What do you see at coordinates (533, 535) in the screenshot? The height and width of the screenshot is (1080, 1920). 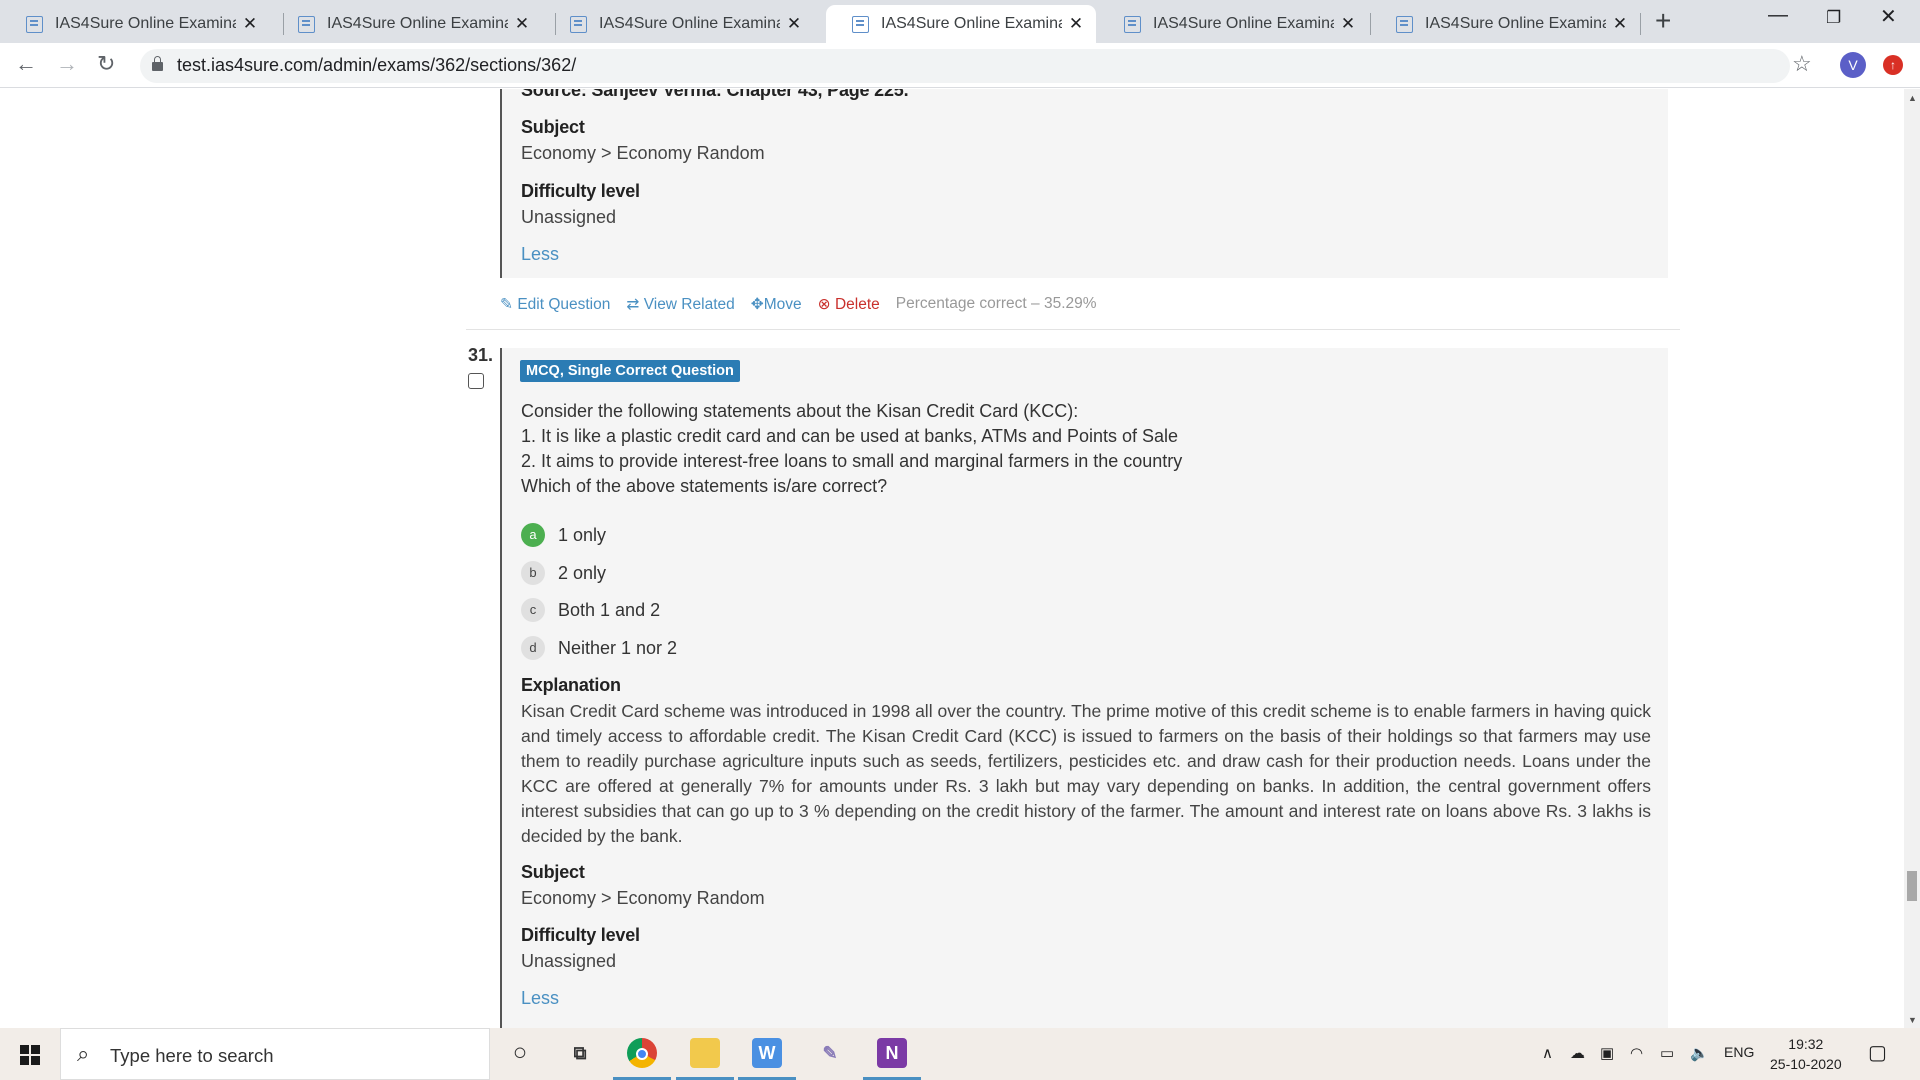 I see `option-letter-correct: a` at bounding box center [533, 535].